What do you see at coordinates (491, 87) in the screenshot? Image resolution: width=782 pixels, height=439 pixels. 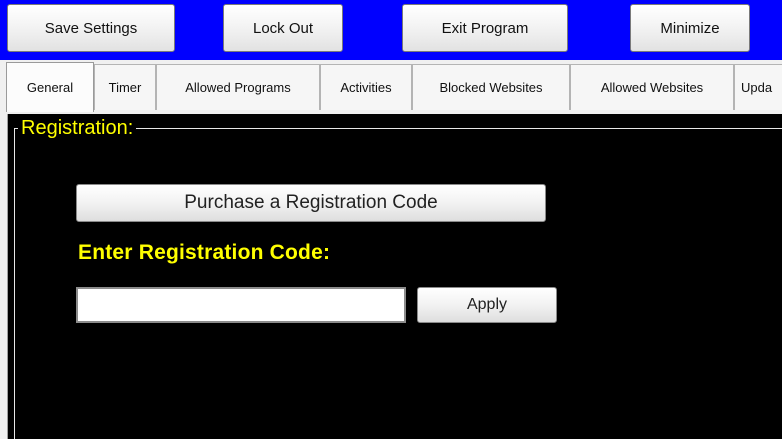 I see `tab-blocked-websites: Blocked Websites` at bounding box center [491, 87].